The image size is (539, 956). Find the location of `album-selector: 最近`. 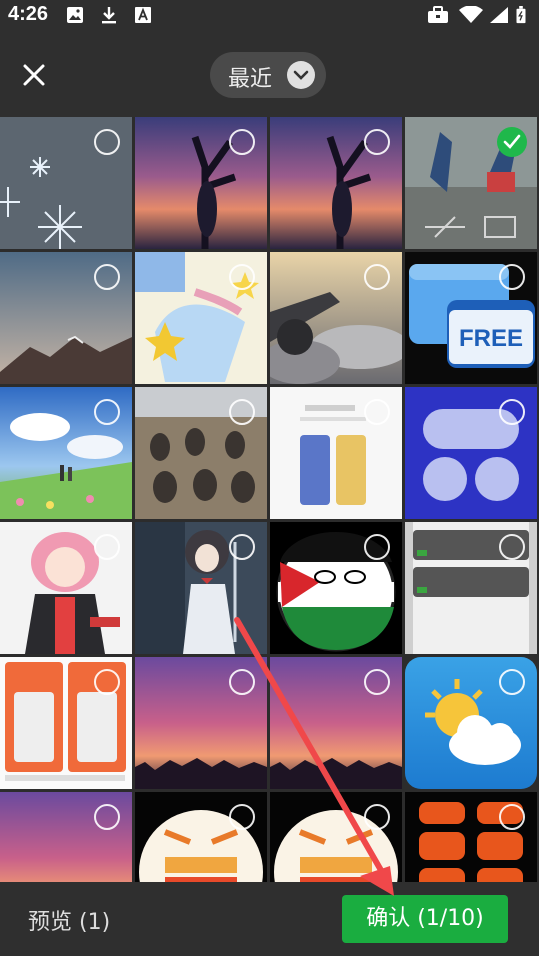

album-selector: 最近 is located at coordinates (268, 75).